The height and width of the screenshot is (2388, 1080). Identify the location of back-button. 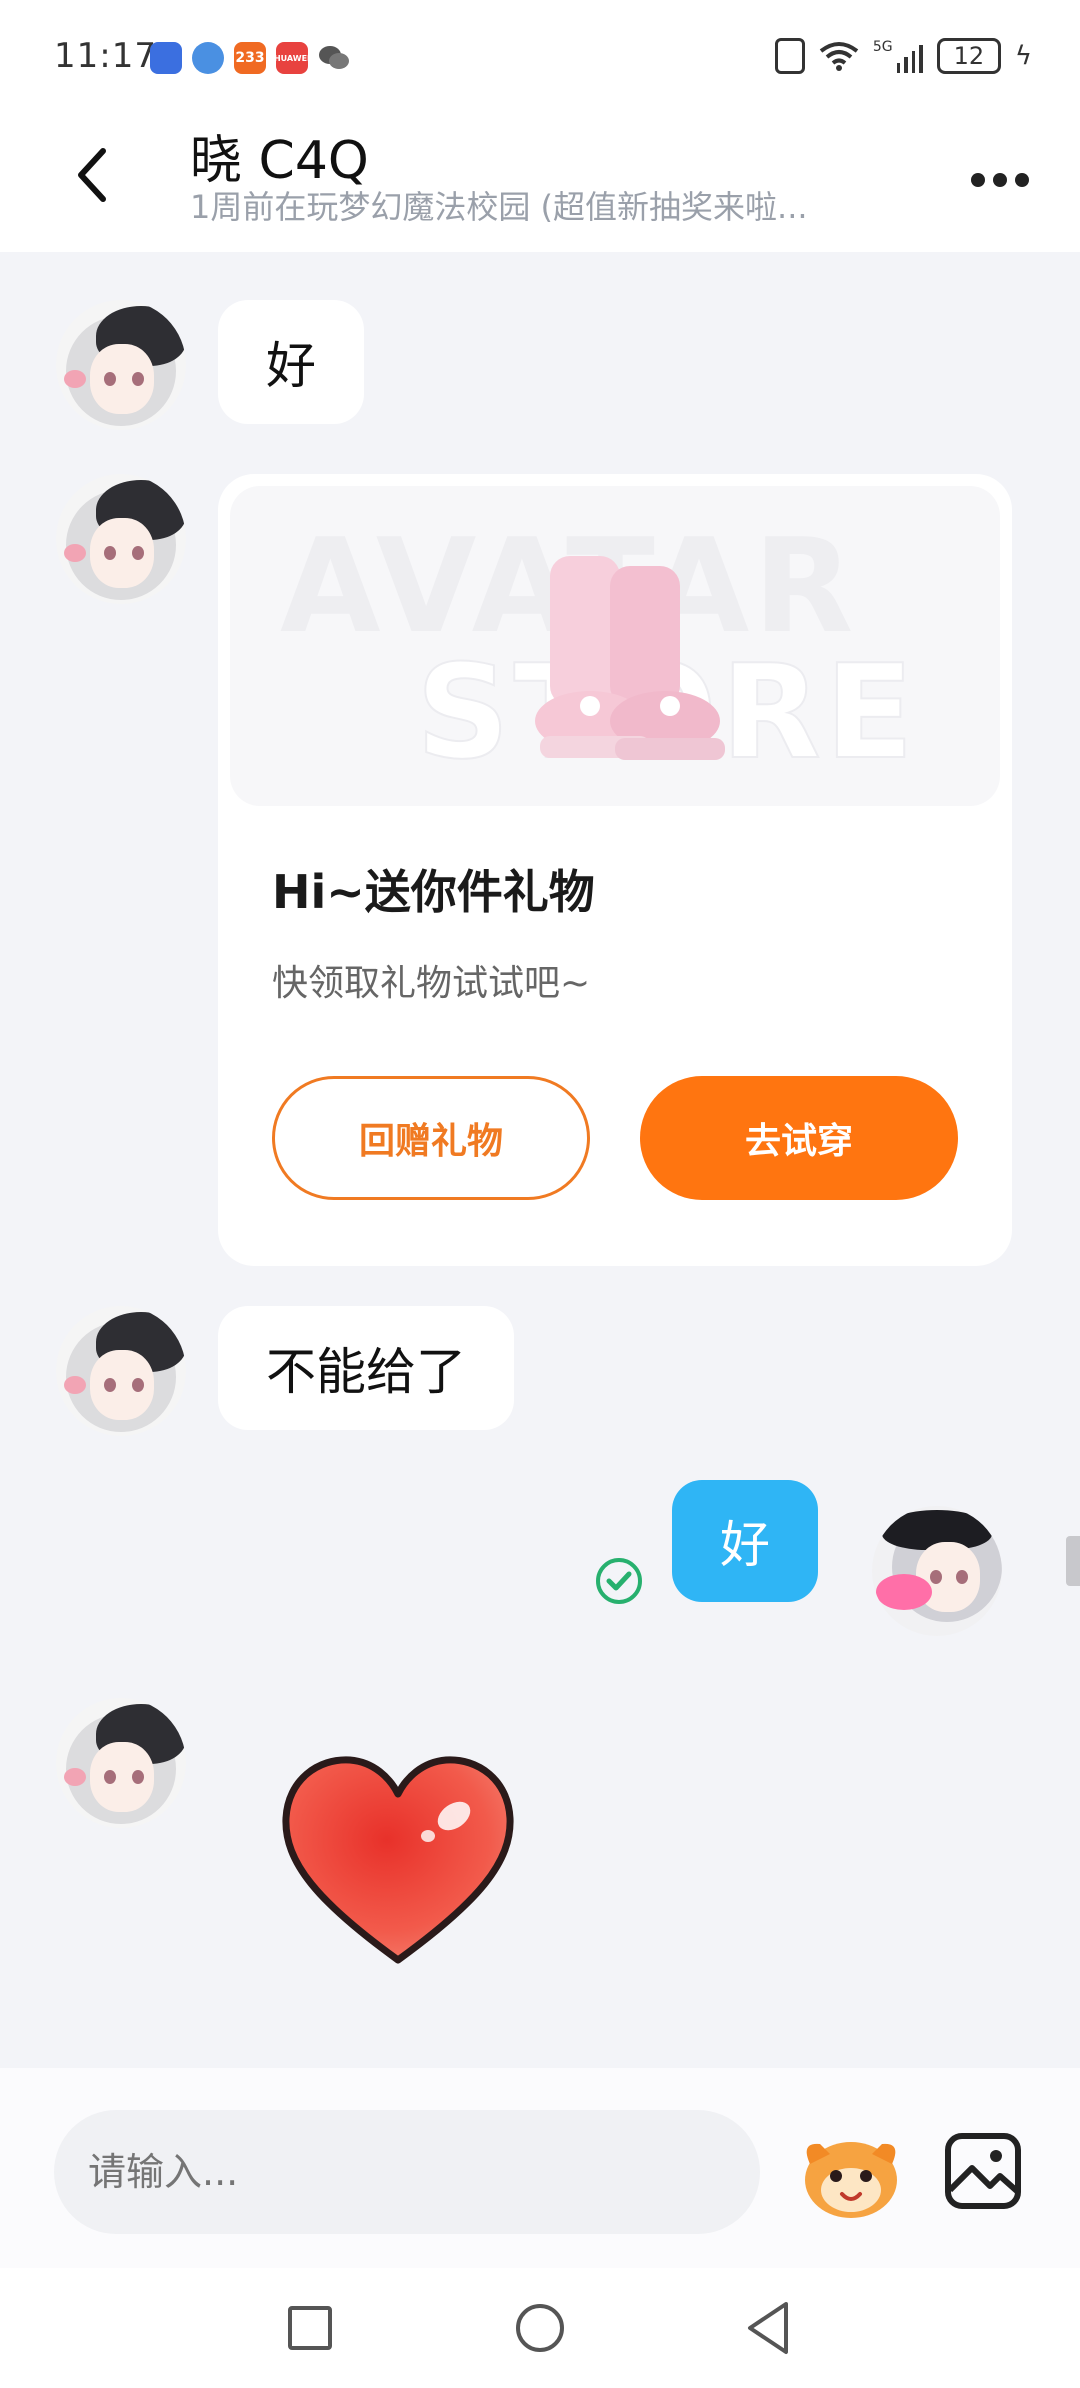
(93, 175).